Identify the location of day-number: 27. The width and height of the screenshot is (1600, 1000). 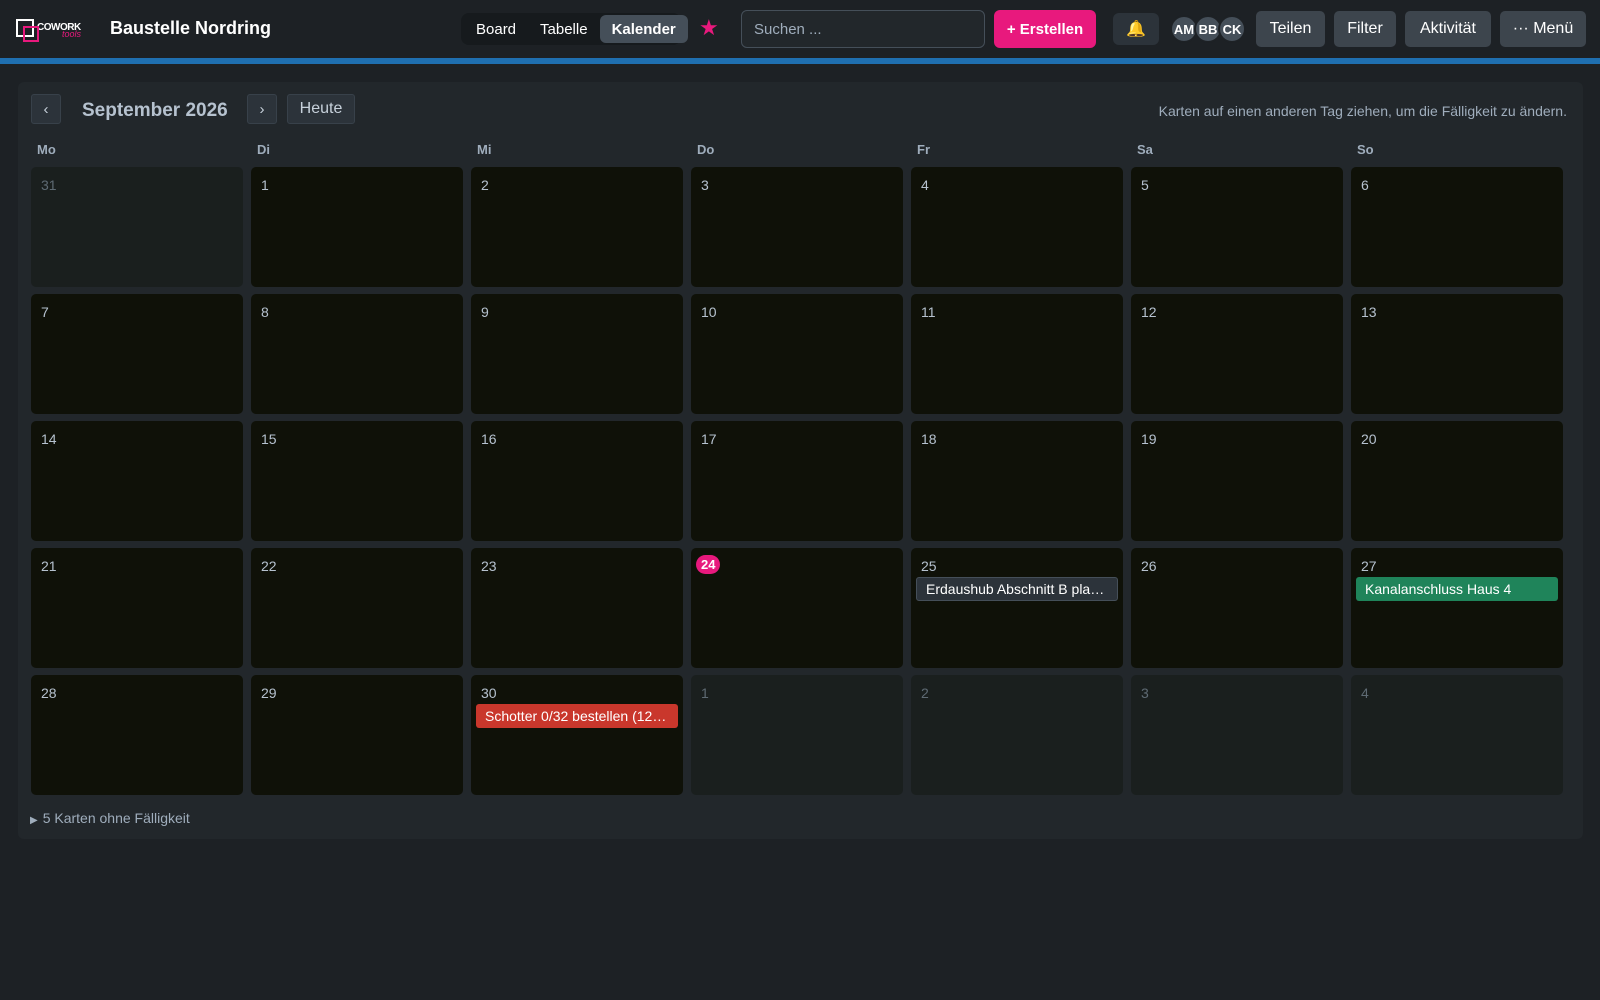
(1369, 566).